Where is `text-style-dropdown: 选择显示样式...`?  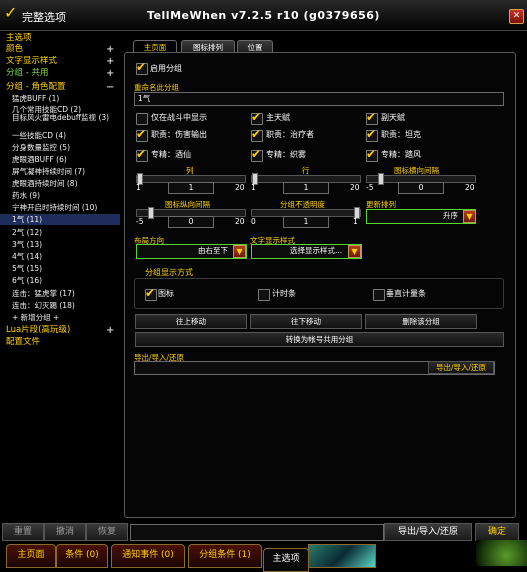
text-style-dropdown: 选择显示样式... is located at coordinates (306, 251).